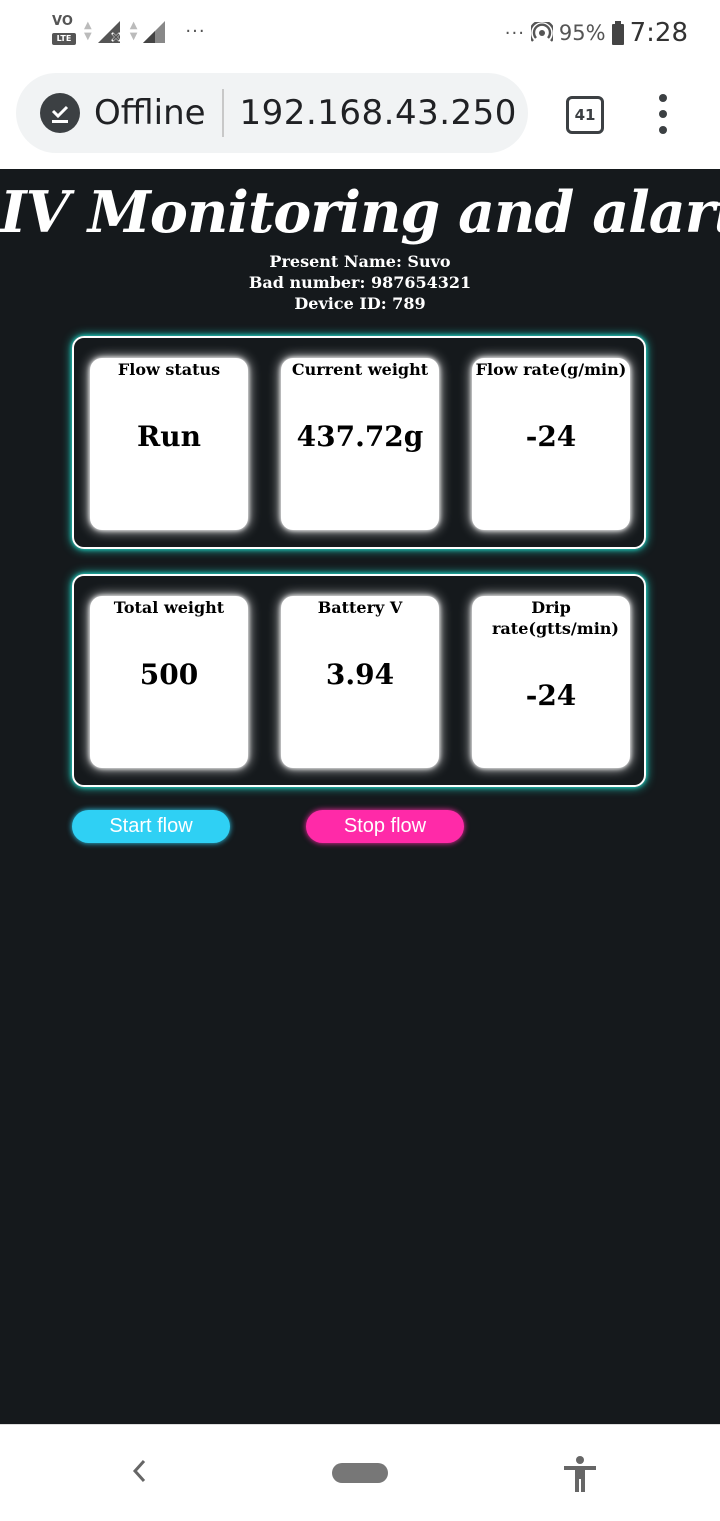 This screenshot has width=720, height=1521. I want to click on flow-rate-card: Flow rate(g/min) -24, so click(551, 444).